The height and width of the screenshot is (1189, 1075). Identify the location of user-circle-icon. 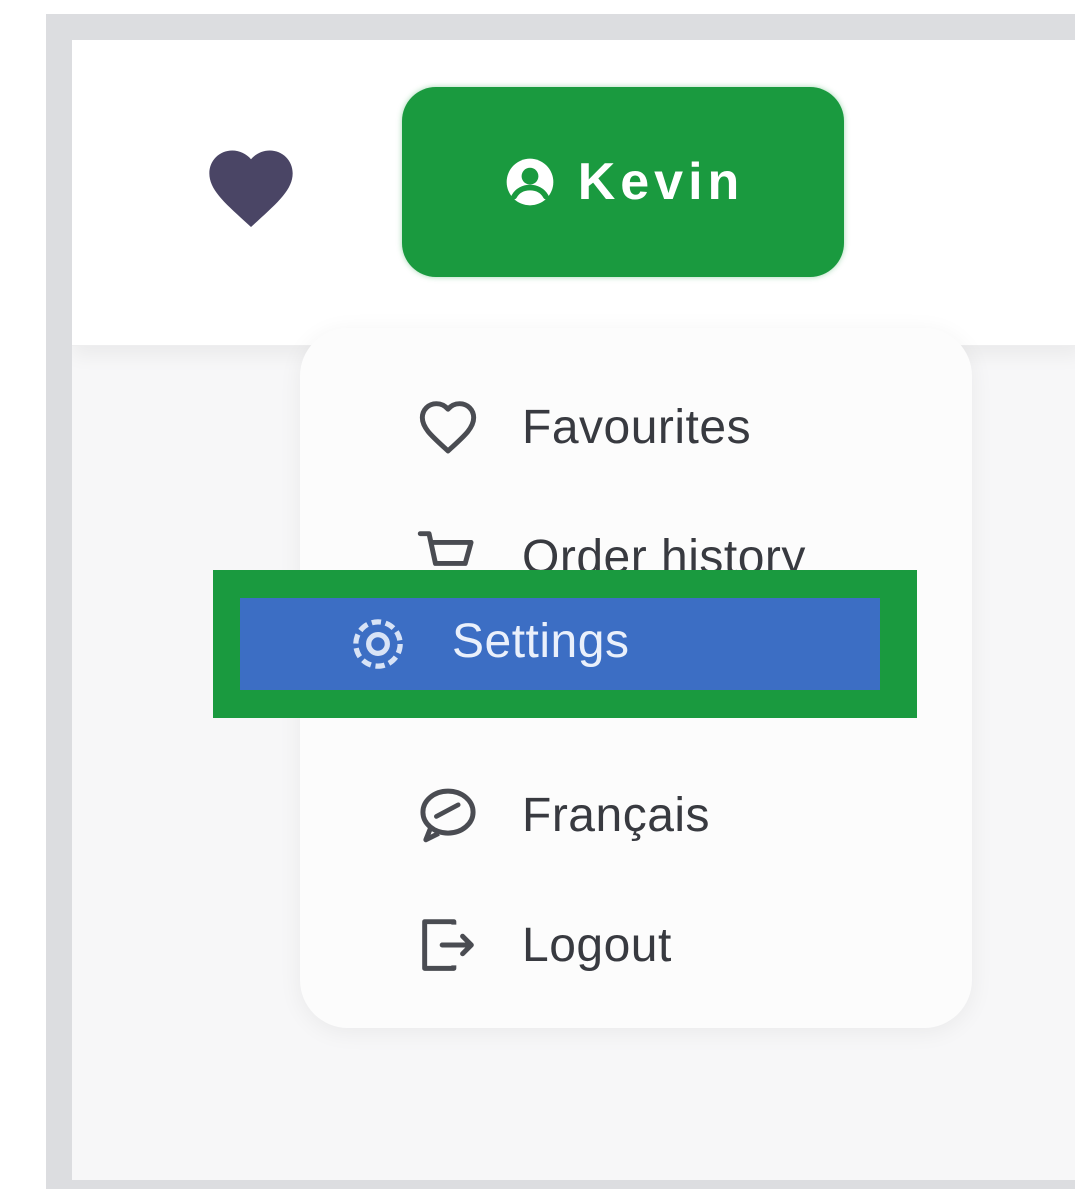
(530, 182).